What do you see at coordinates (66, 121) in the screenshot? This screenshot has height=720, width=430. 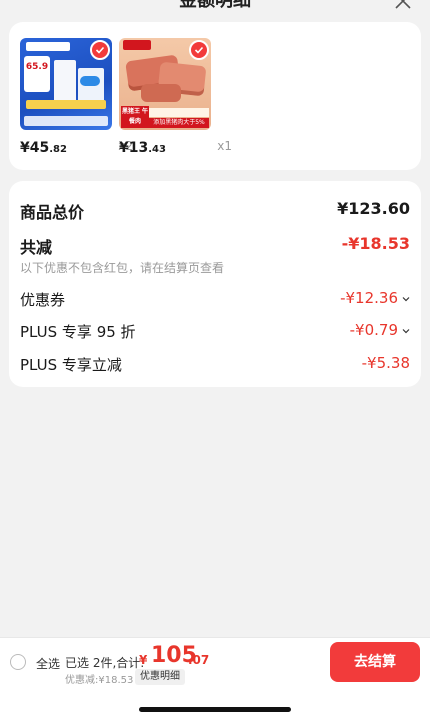 I see `promo-bar` at bounding box center [66, 121].